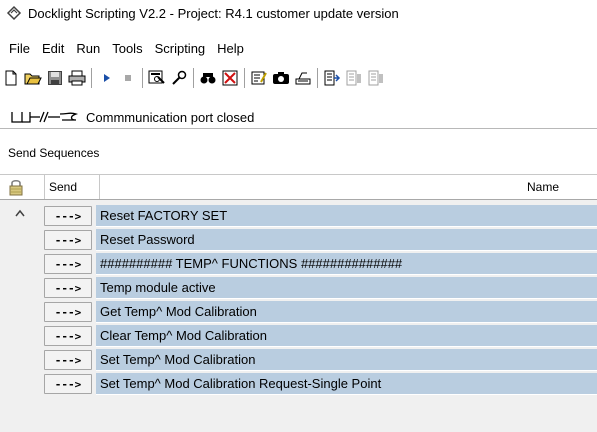 The height and width of the screenshot is (432, 597). I want to click on menu-bar: File Edit Run Tools Scripting Help, so click(298, 48).